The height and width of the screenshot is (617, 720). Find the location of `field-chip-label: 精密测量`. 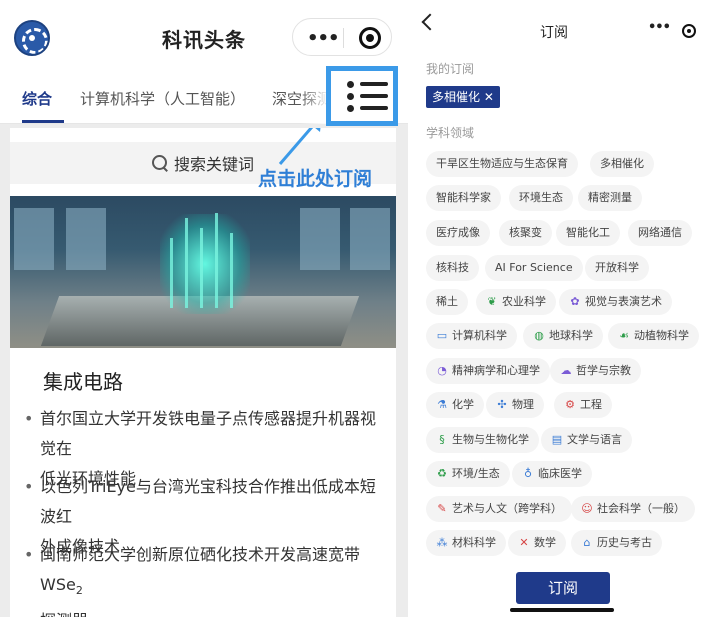

field-chip-label: 精密测量 is located at coordinates (610, 197).